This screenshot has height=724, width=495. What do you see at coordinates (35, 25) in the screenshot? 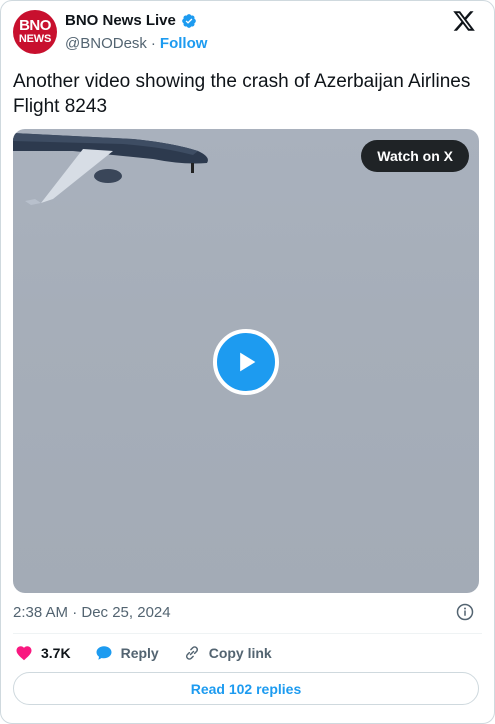
I see `avatar-text-bno: BNO` at bounding box center [35, 25].